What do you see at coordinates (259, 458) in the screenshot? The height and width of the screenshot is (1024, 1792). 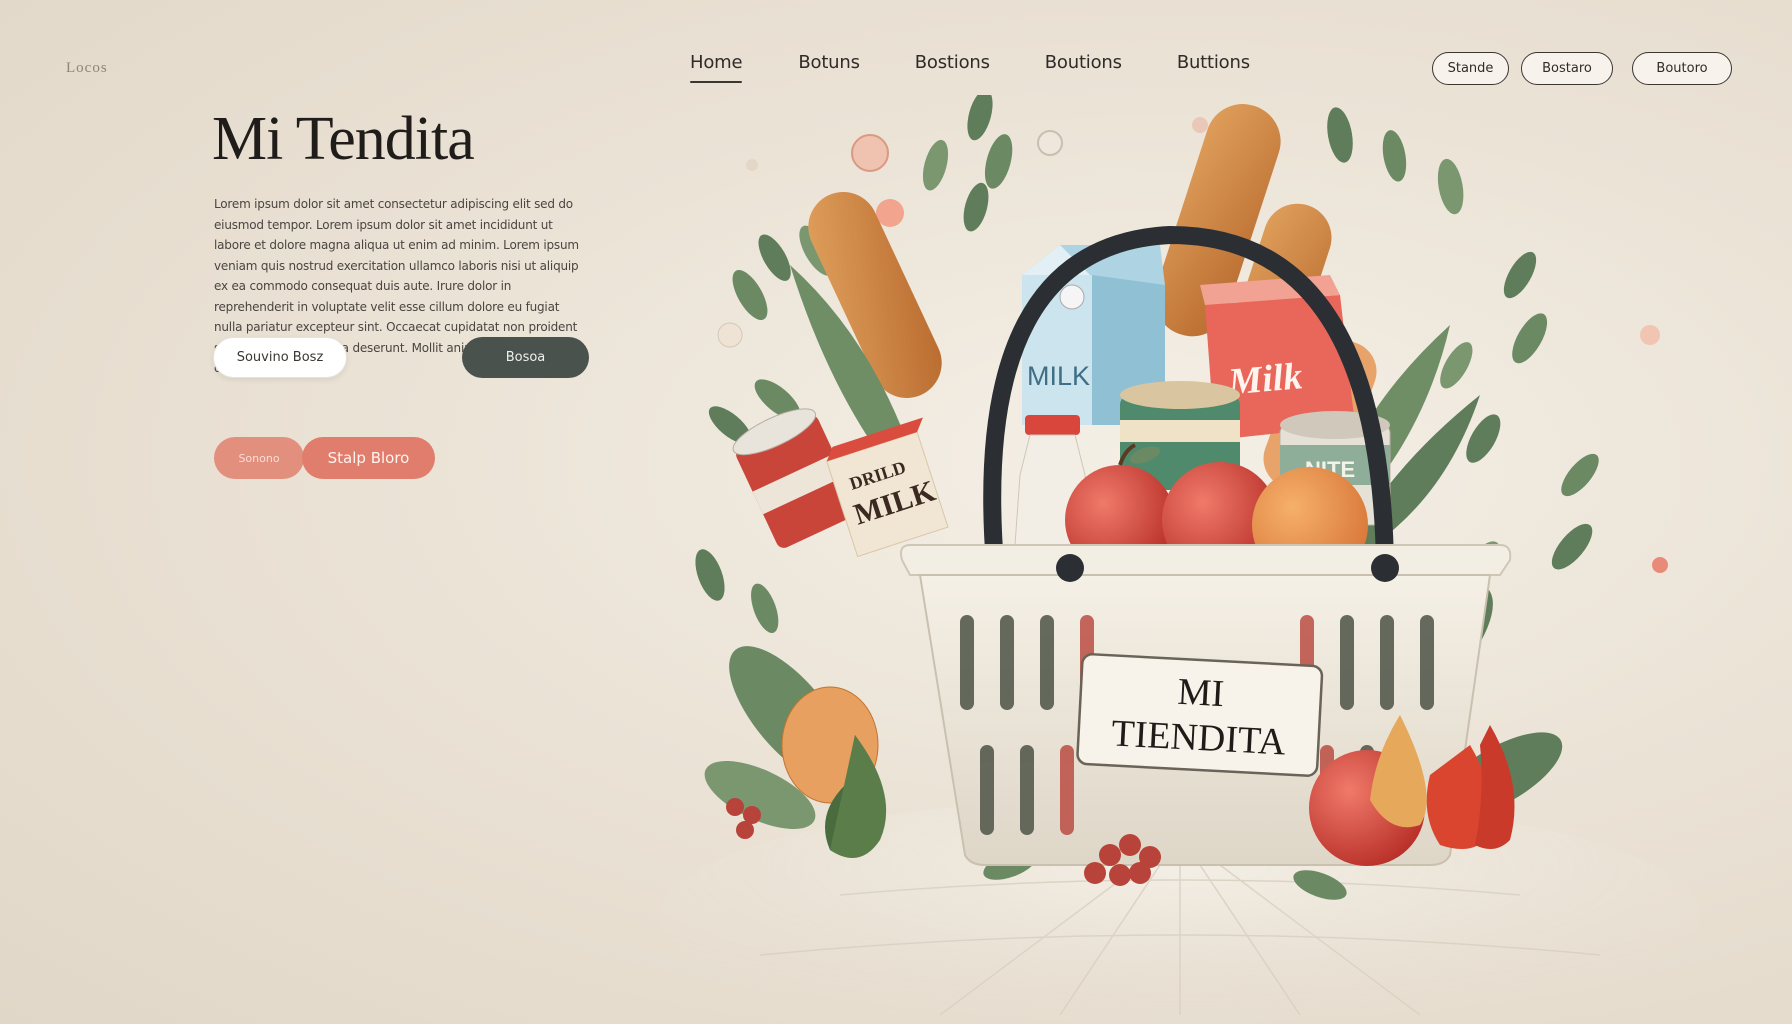 I see `coral-button-left: Sonono` at bounding box center [259, 458].